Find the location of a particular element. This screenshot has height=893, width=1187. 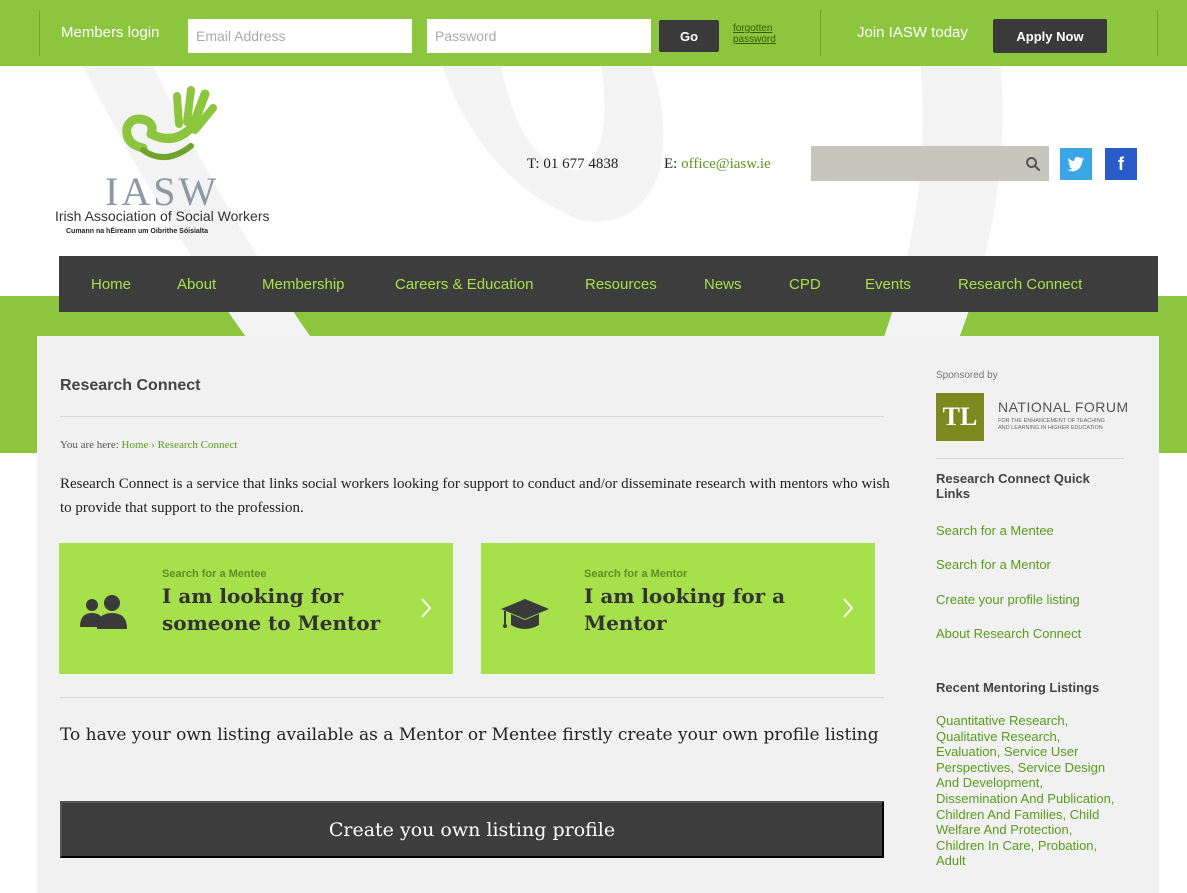

facebook-button: f is located at coordinates (1121, 164).